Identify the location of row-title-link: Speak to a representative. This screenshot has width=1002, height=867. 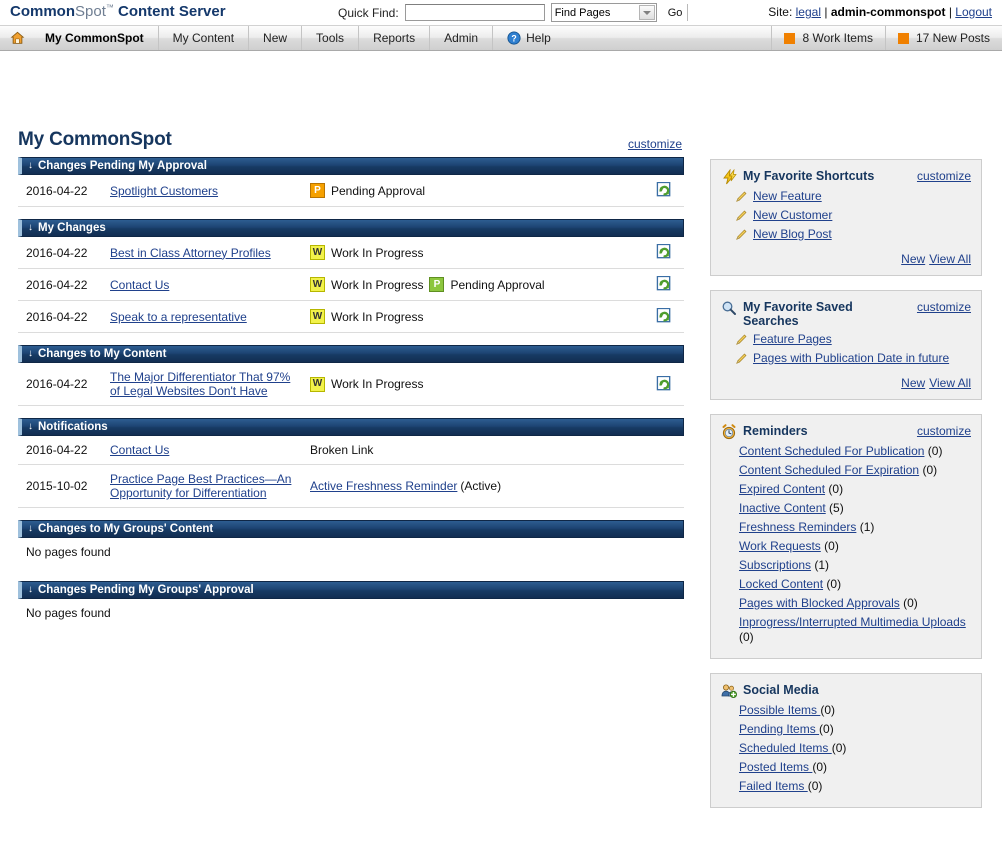
(178, 317).